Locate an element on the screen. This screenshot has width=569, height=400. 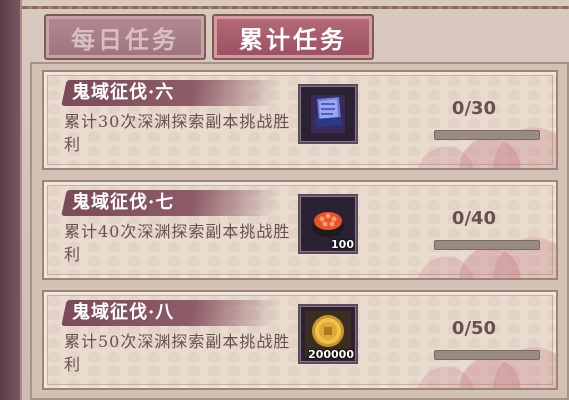
scroll-icon is located at coordinates (328, 114).